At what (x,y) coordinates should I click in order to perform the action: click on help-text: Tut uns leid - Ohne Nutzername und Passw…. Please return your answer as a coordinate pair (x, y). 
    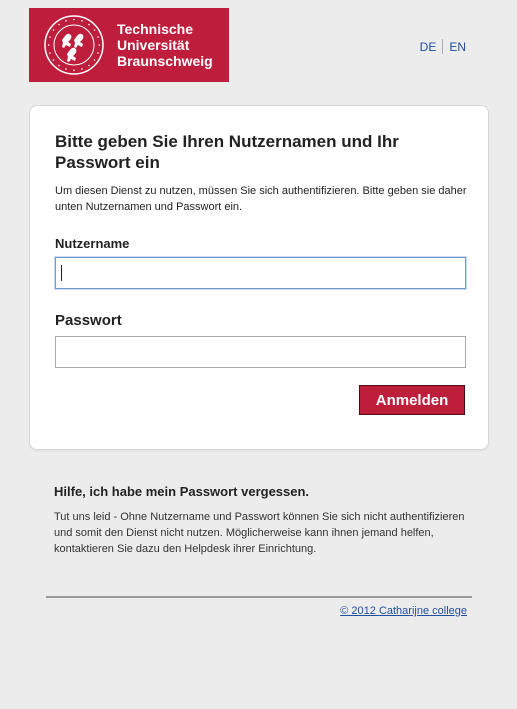
    Looking at the image, I should click on (259, 533).